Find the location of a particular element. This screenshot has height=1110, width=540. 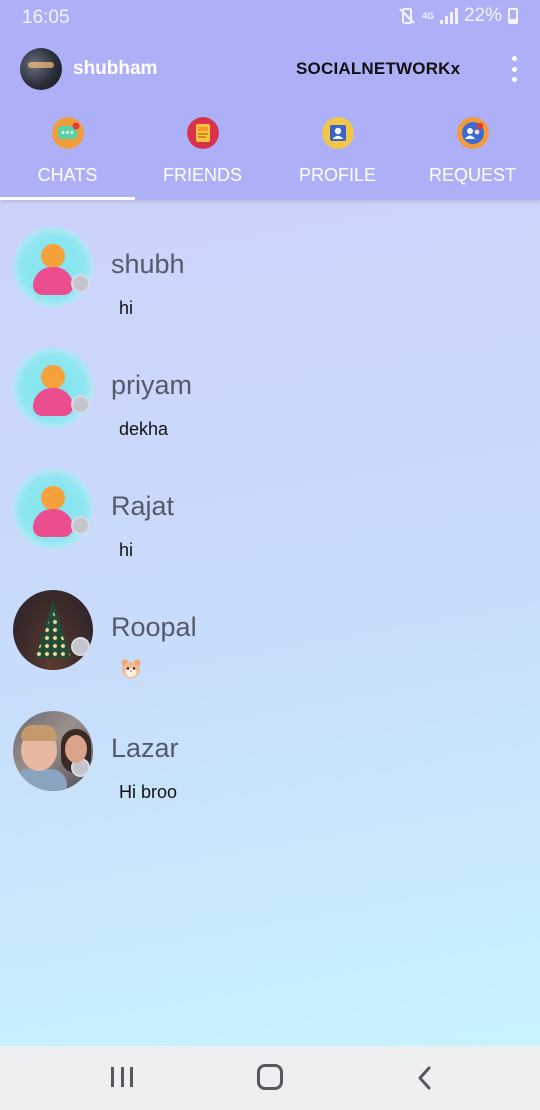

signal-icon is located at coordinates (448, 16).